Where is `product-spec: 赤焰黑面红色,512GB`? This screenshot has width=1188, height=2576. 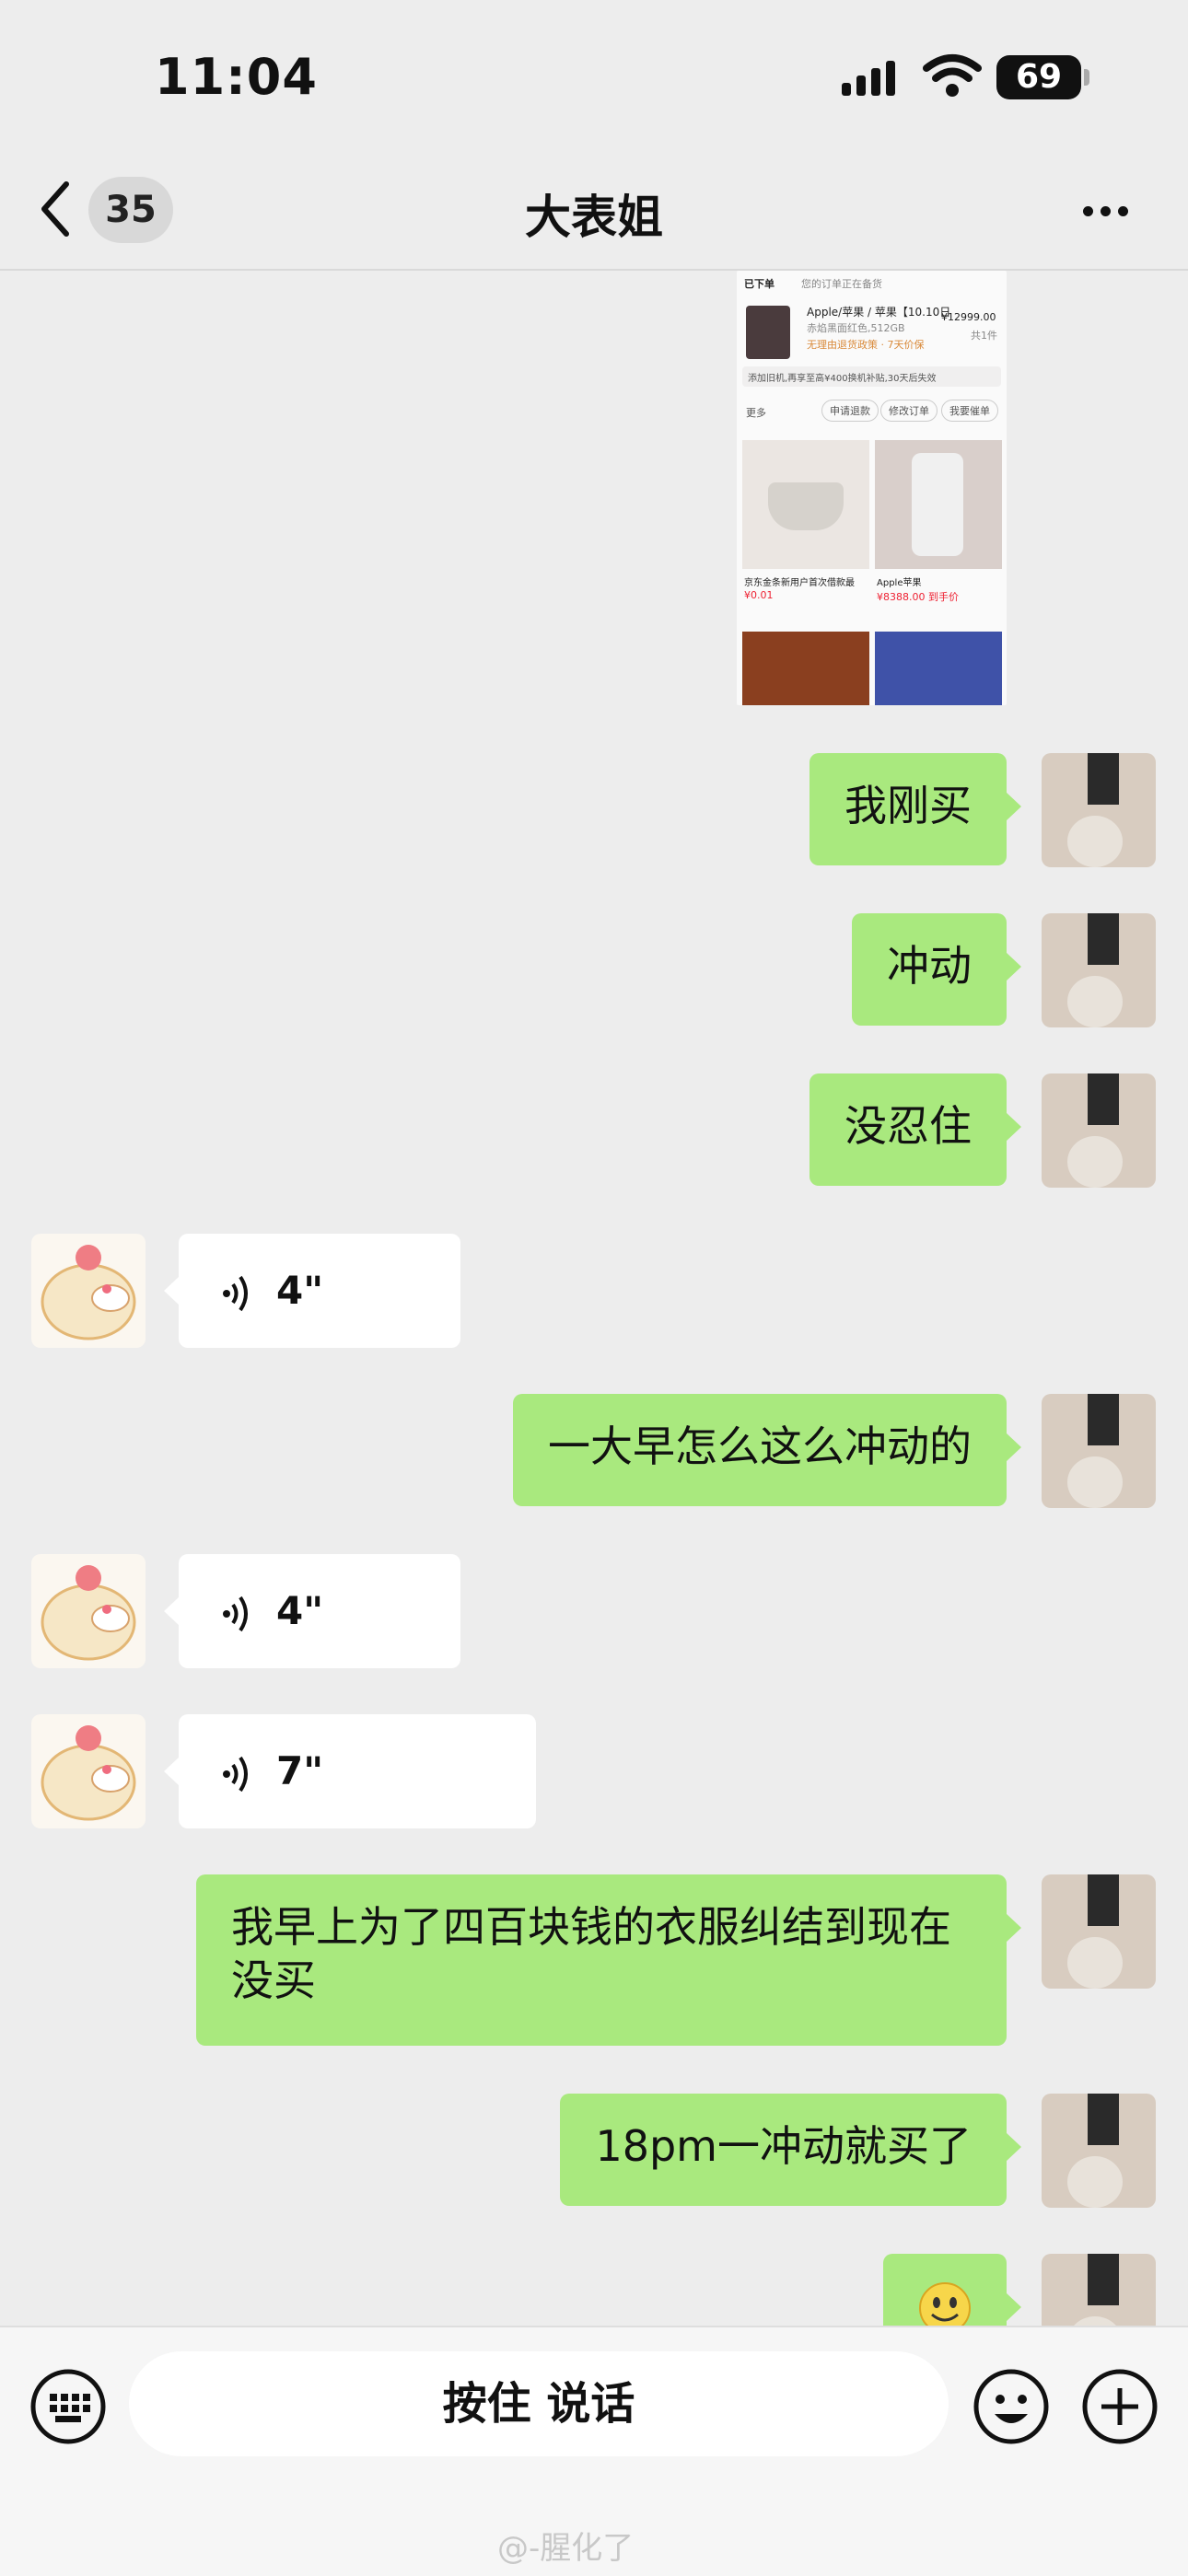 product-spec: 赤焰黑面红色,512GB is located at coordinates (856, 328).